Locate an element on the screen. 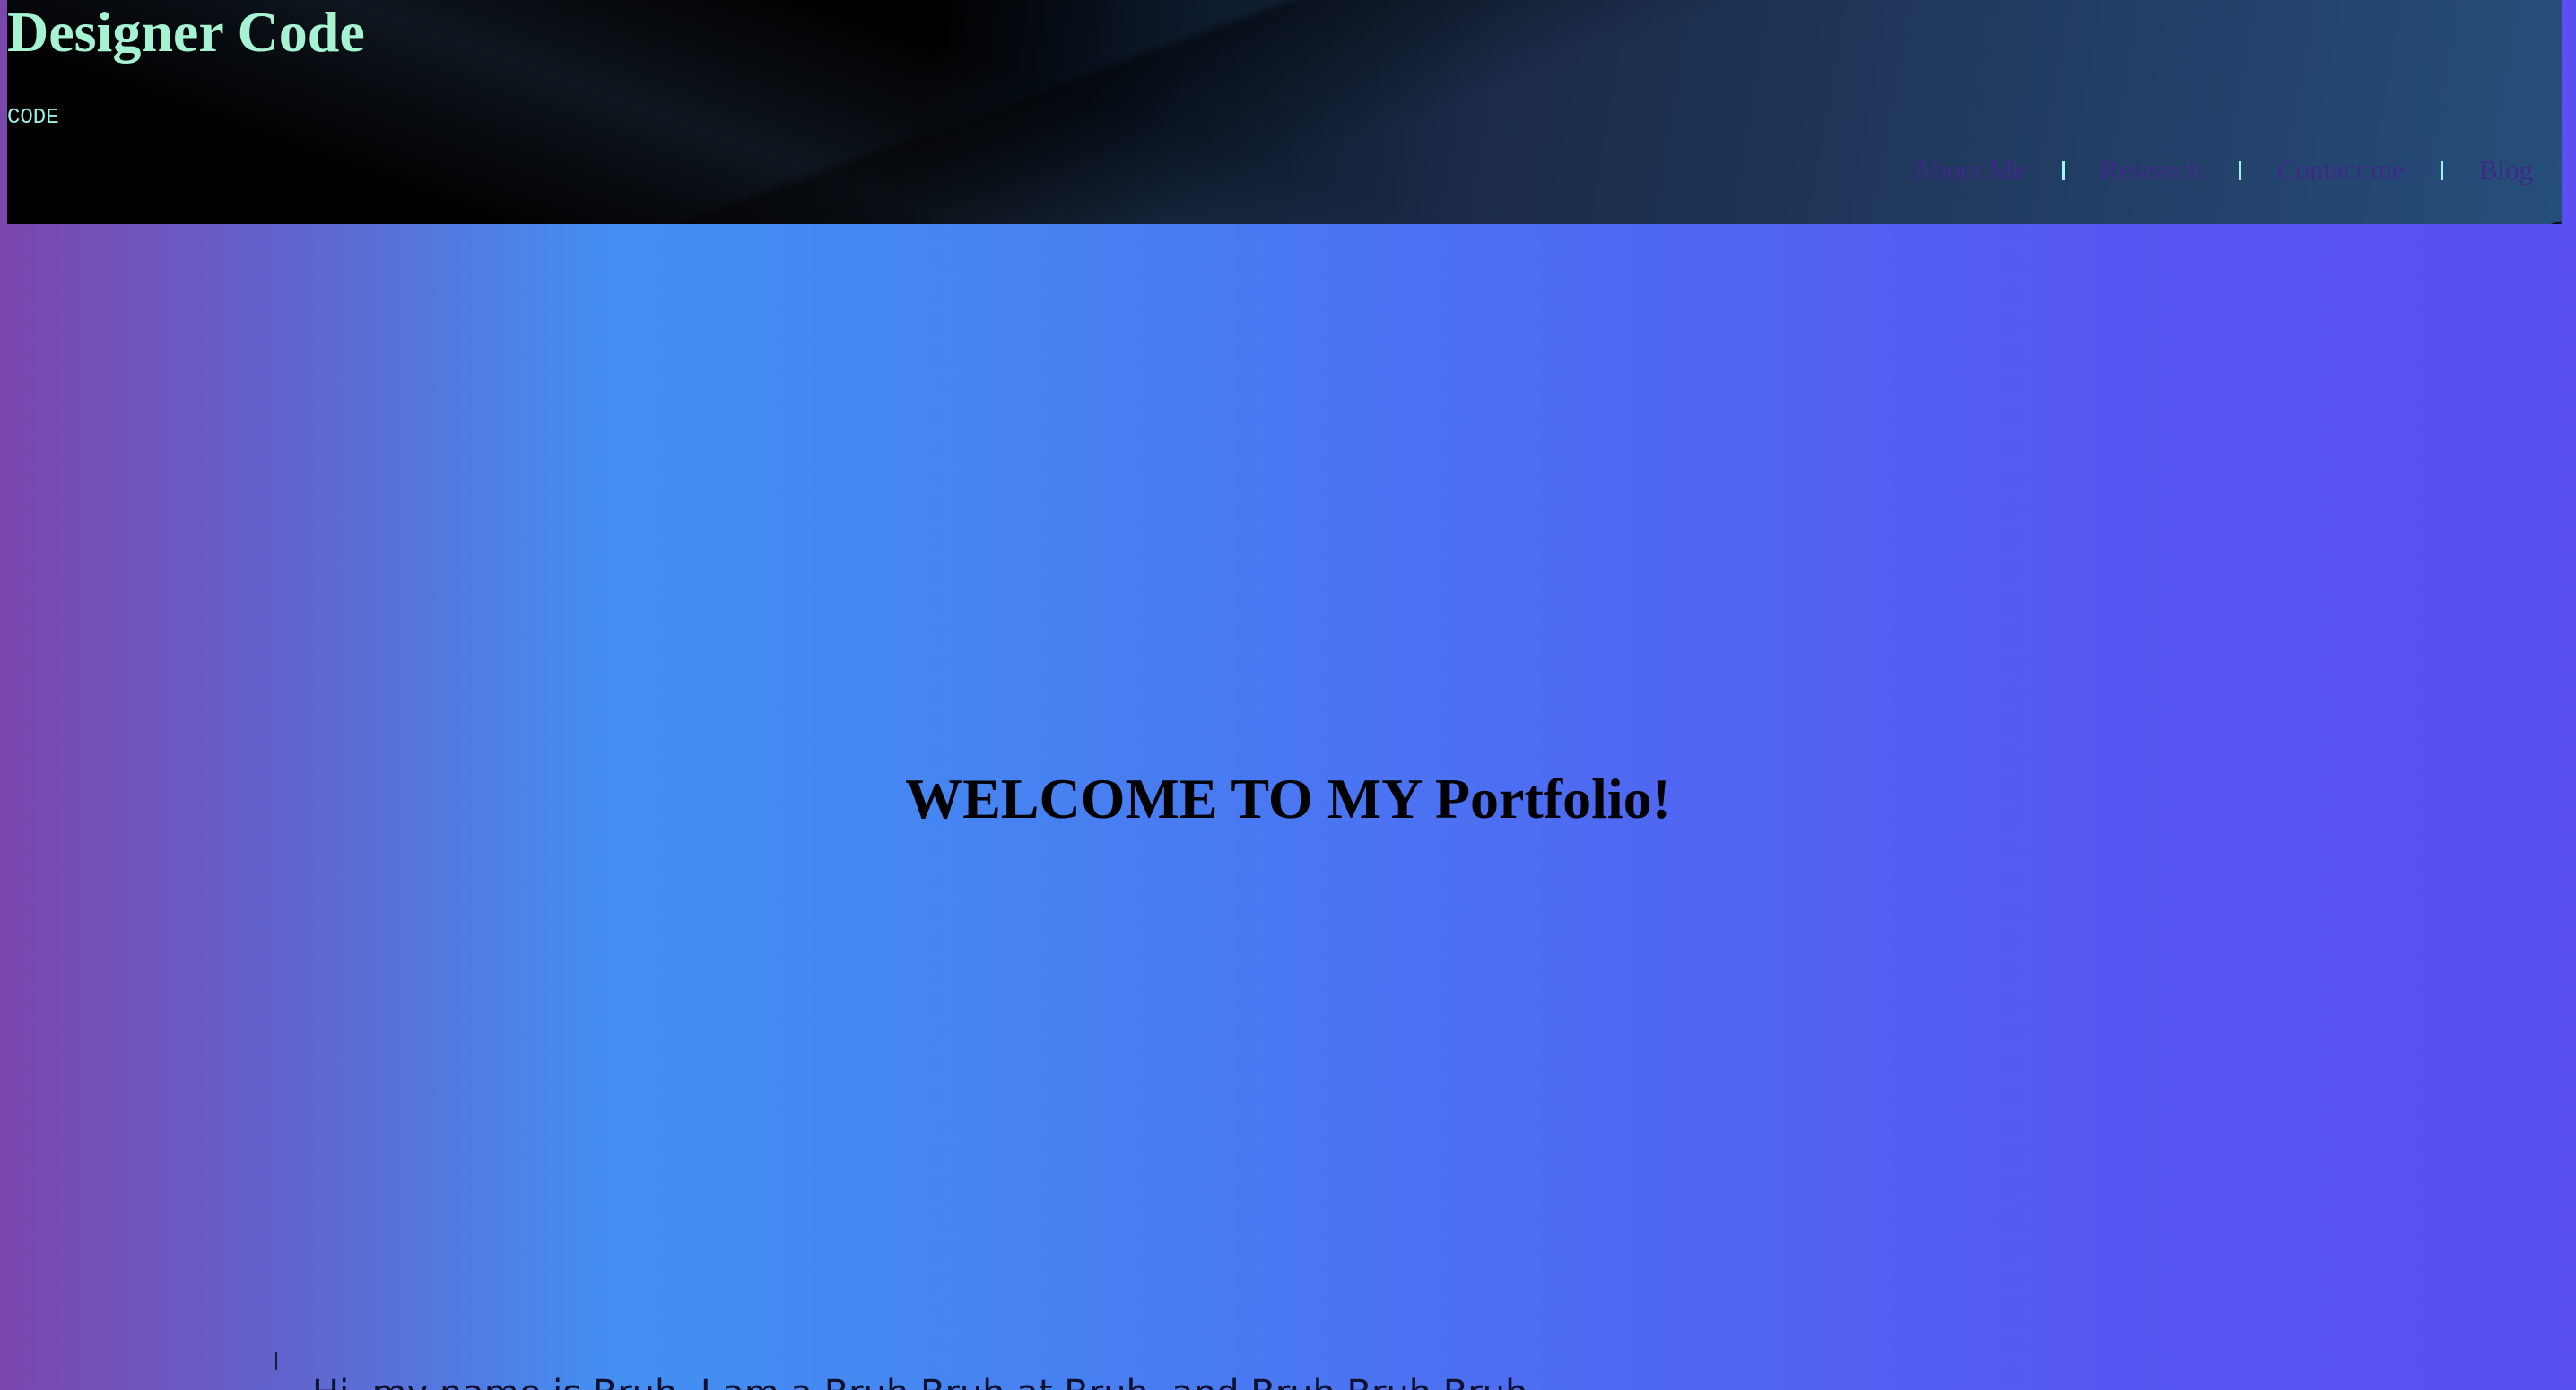  main-nav: About Me Research Contact me Blog is located at coordinates (2222, 170).